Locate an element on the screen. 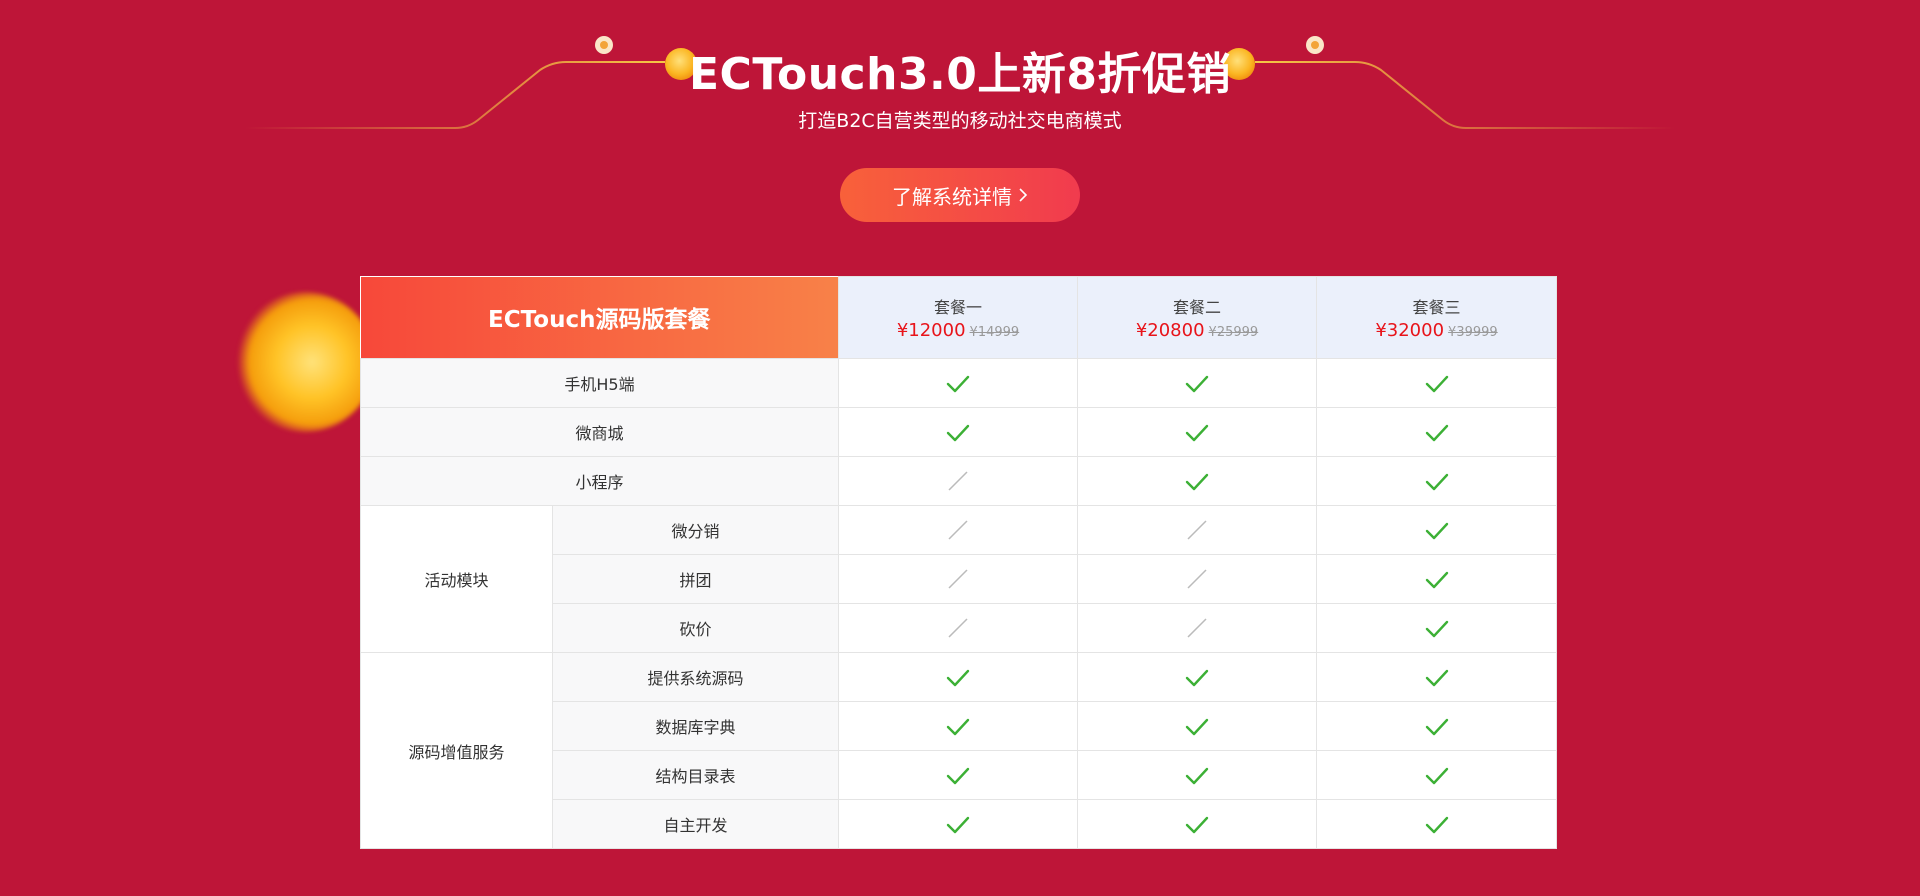 The image size is (1920, 896). feature-label: 拼团 is located at coordinates (695, 579).